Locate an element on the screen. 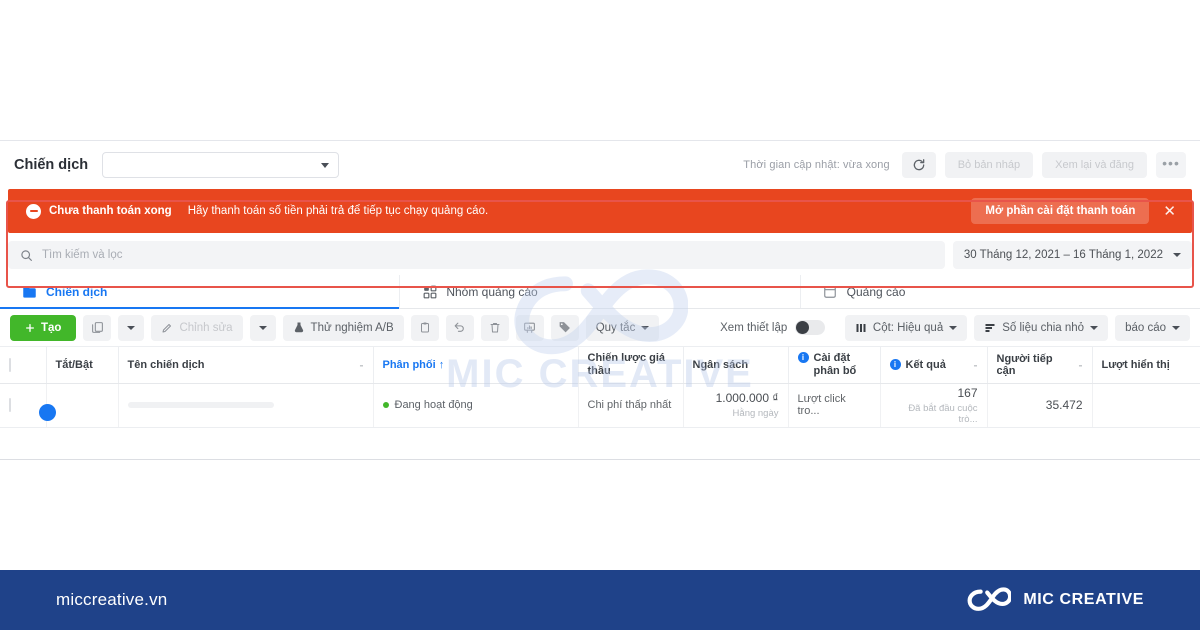 This screenshot has height=630, width=1200. campaign-folder-icon is located at coordinates (29, 291).